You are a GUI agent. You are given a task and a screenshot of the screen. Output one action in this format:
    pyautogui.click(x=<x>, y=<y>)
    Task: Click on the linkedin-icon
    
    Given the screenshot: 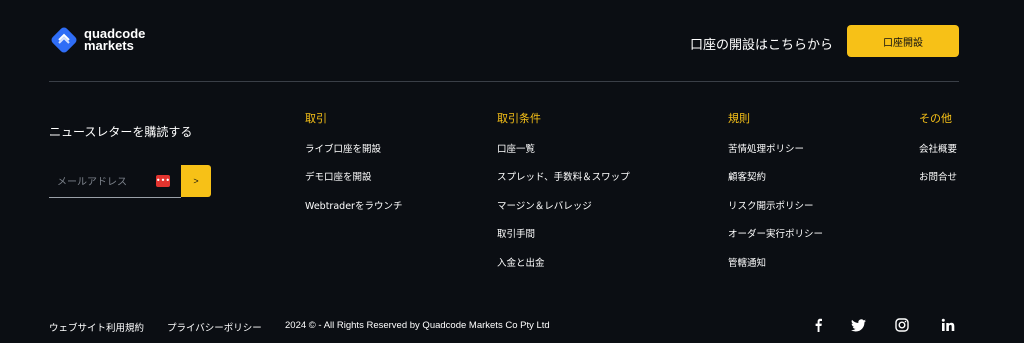 What is the action you would take?
    pyautogui.click(x=948, y=325)
    